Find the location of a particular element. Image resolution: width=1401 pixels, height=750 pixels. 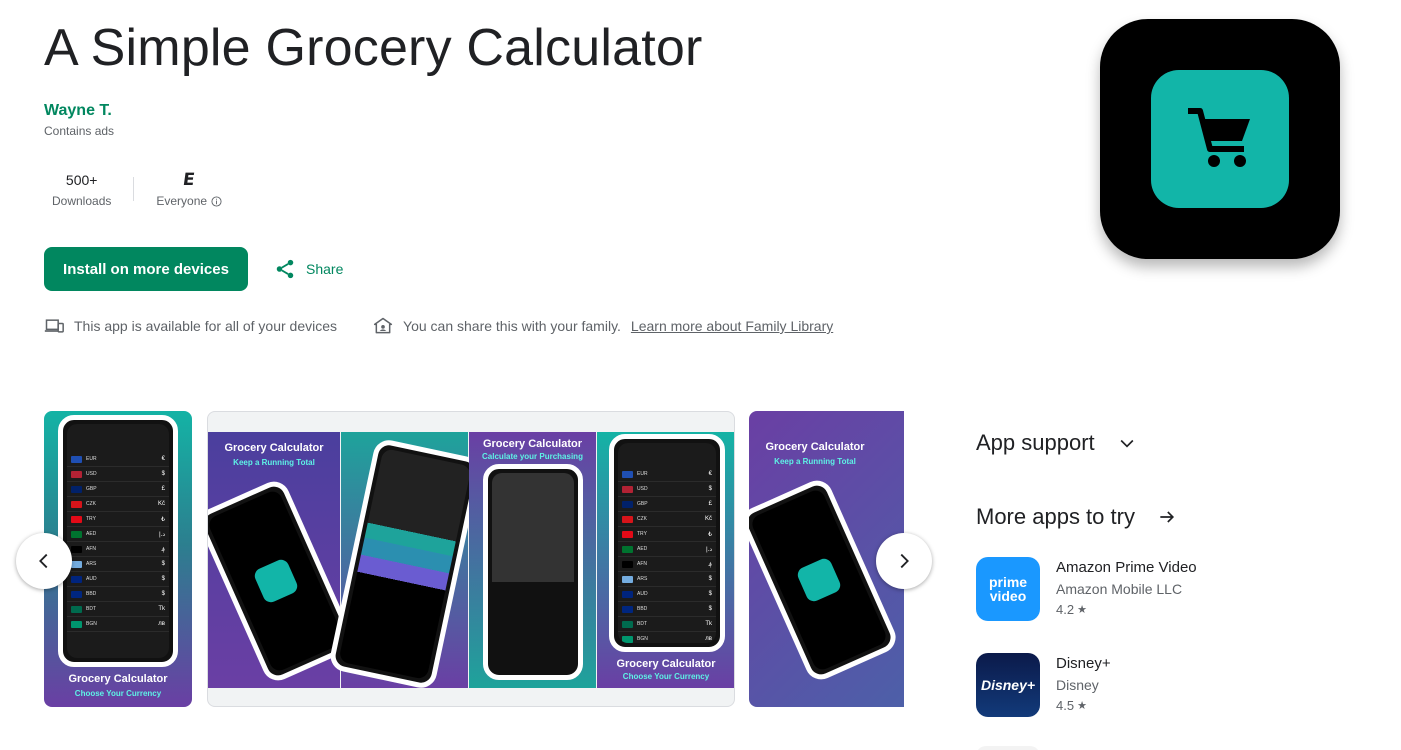

app-support-toggle: App support is located at coordinates (1056, 443).